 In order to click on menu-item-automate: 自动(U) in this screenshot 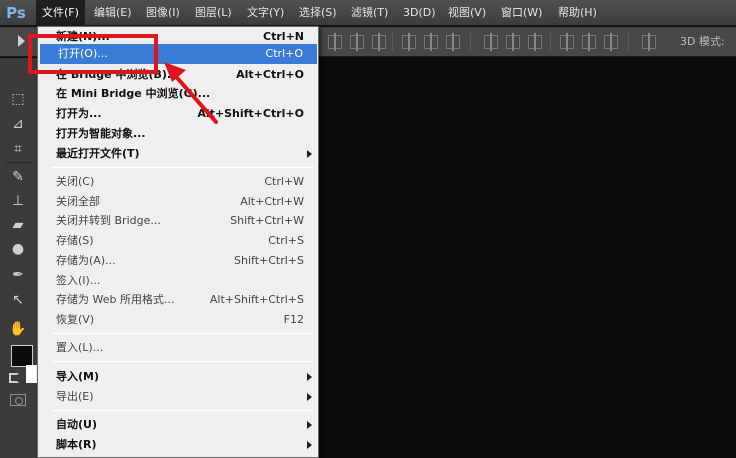, I will do `click(178, 425)`.